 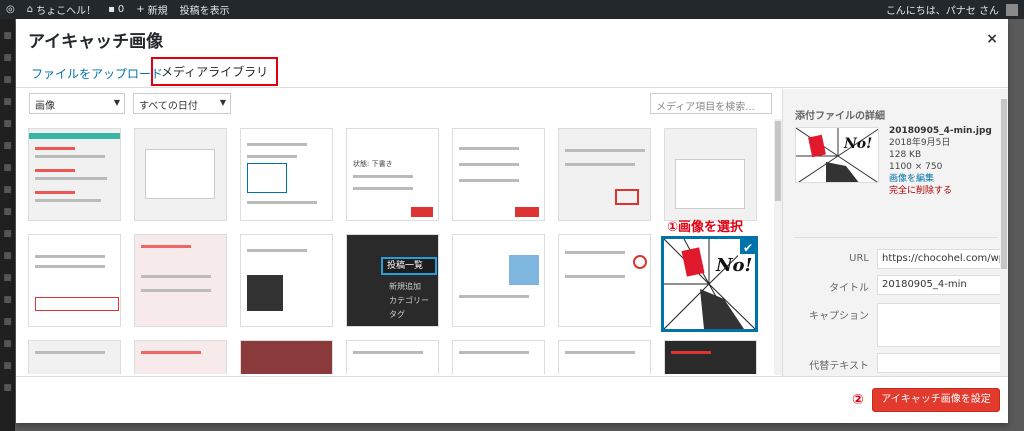 I want to click on media-thumbnail: 状態: 下書き, so click(x=392, y=174).